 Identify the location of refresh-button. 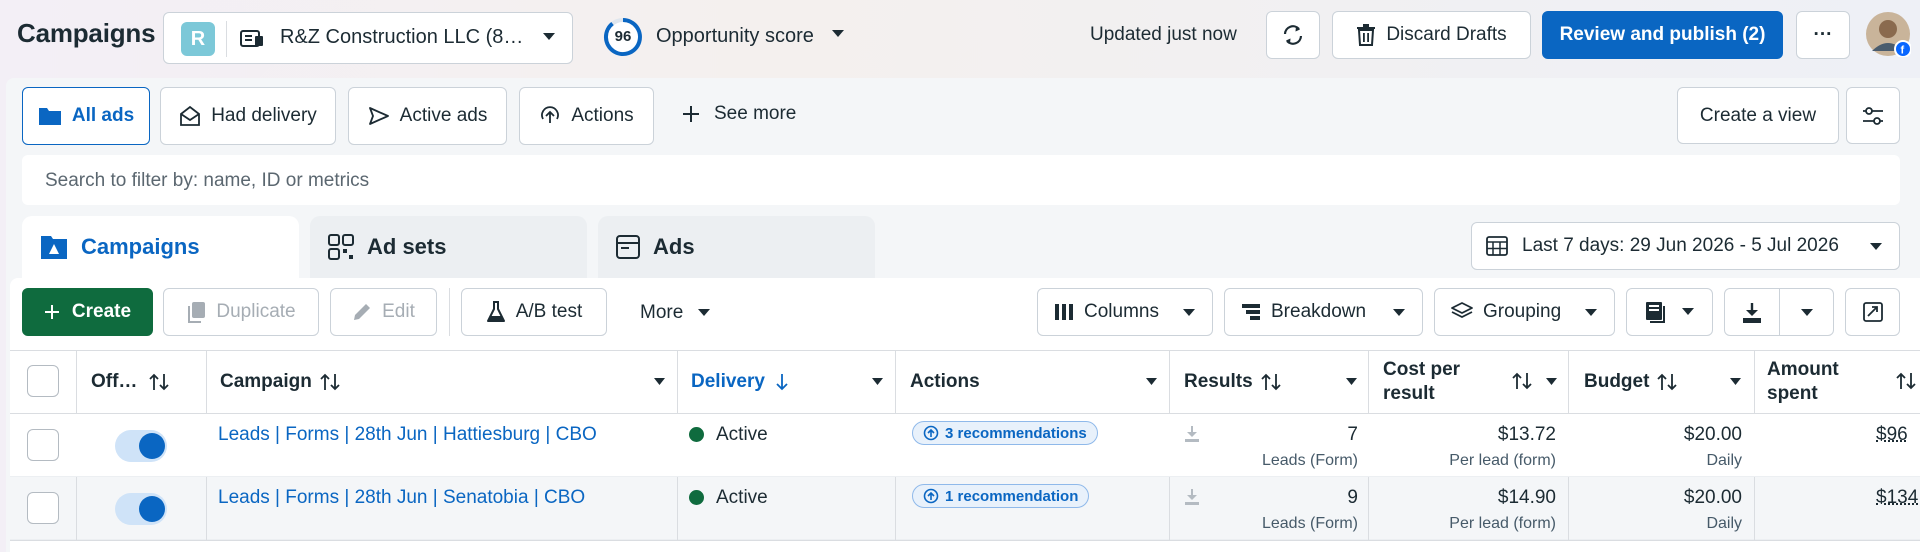
(1293, 35).